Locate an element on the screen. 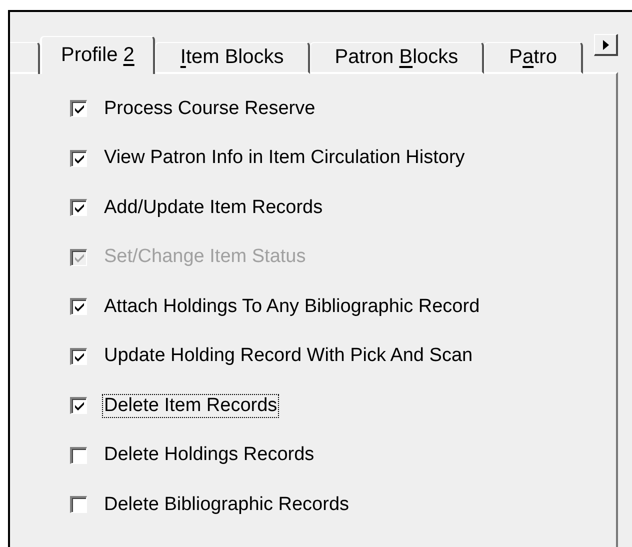  tab: Patron Blocks is located at coordinates (397, 58).